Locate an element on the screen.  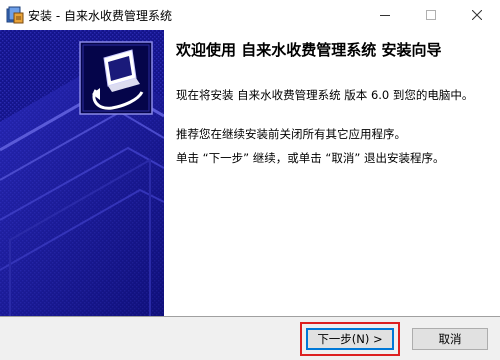
close-button is located at coordinates (477, 15).